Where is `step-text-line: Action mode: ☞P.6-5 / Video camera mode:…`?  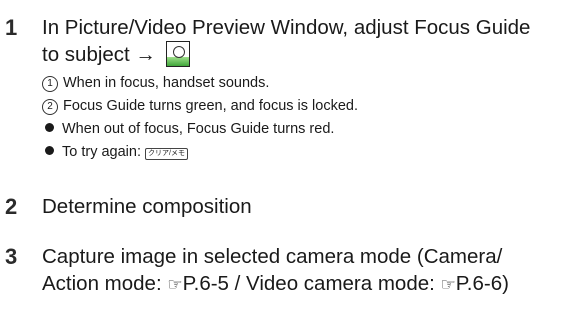 step-text-line: Action mode: ☞P.6-5 / Video camera mode:… is located at coordinates (275, 284).